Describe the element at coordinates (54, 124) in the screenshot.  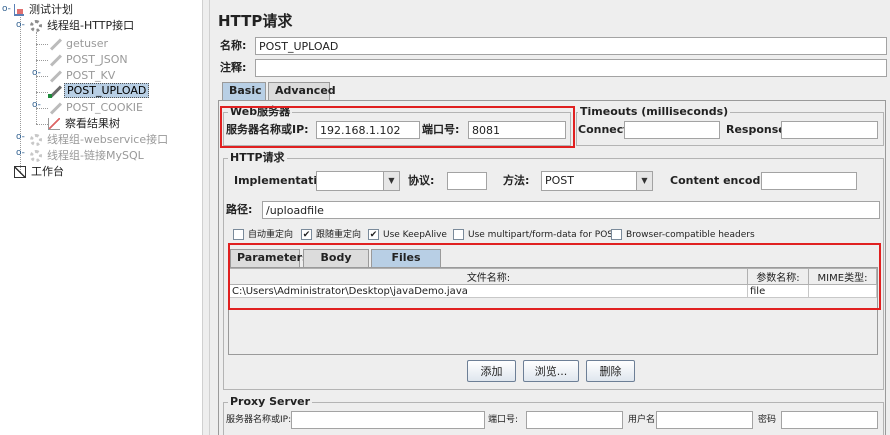
I see `results-tree-icon` at that location.